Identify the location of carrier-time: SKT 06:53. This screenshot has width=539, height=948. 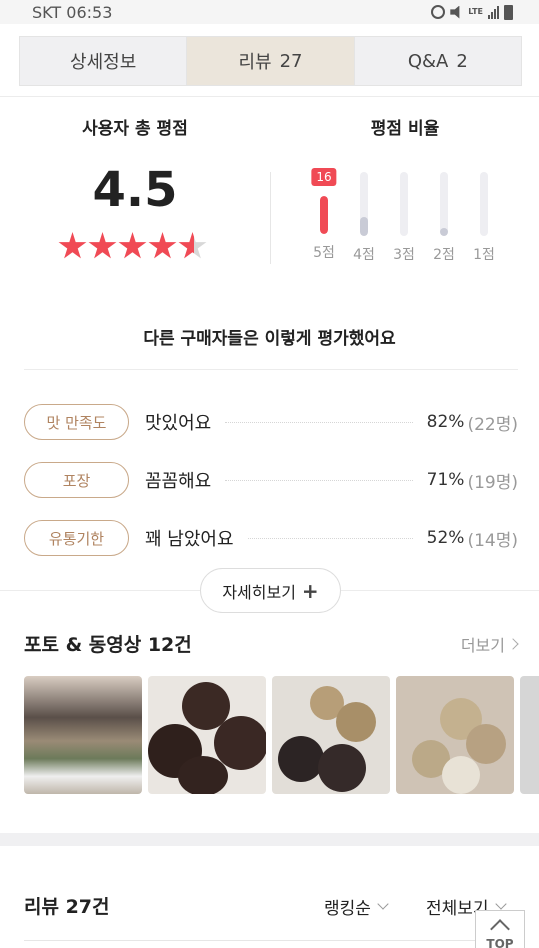
(72, 12).